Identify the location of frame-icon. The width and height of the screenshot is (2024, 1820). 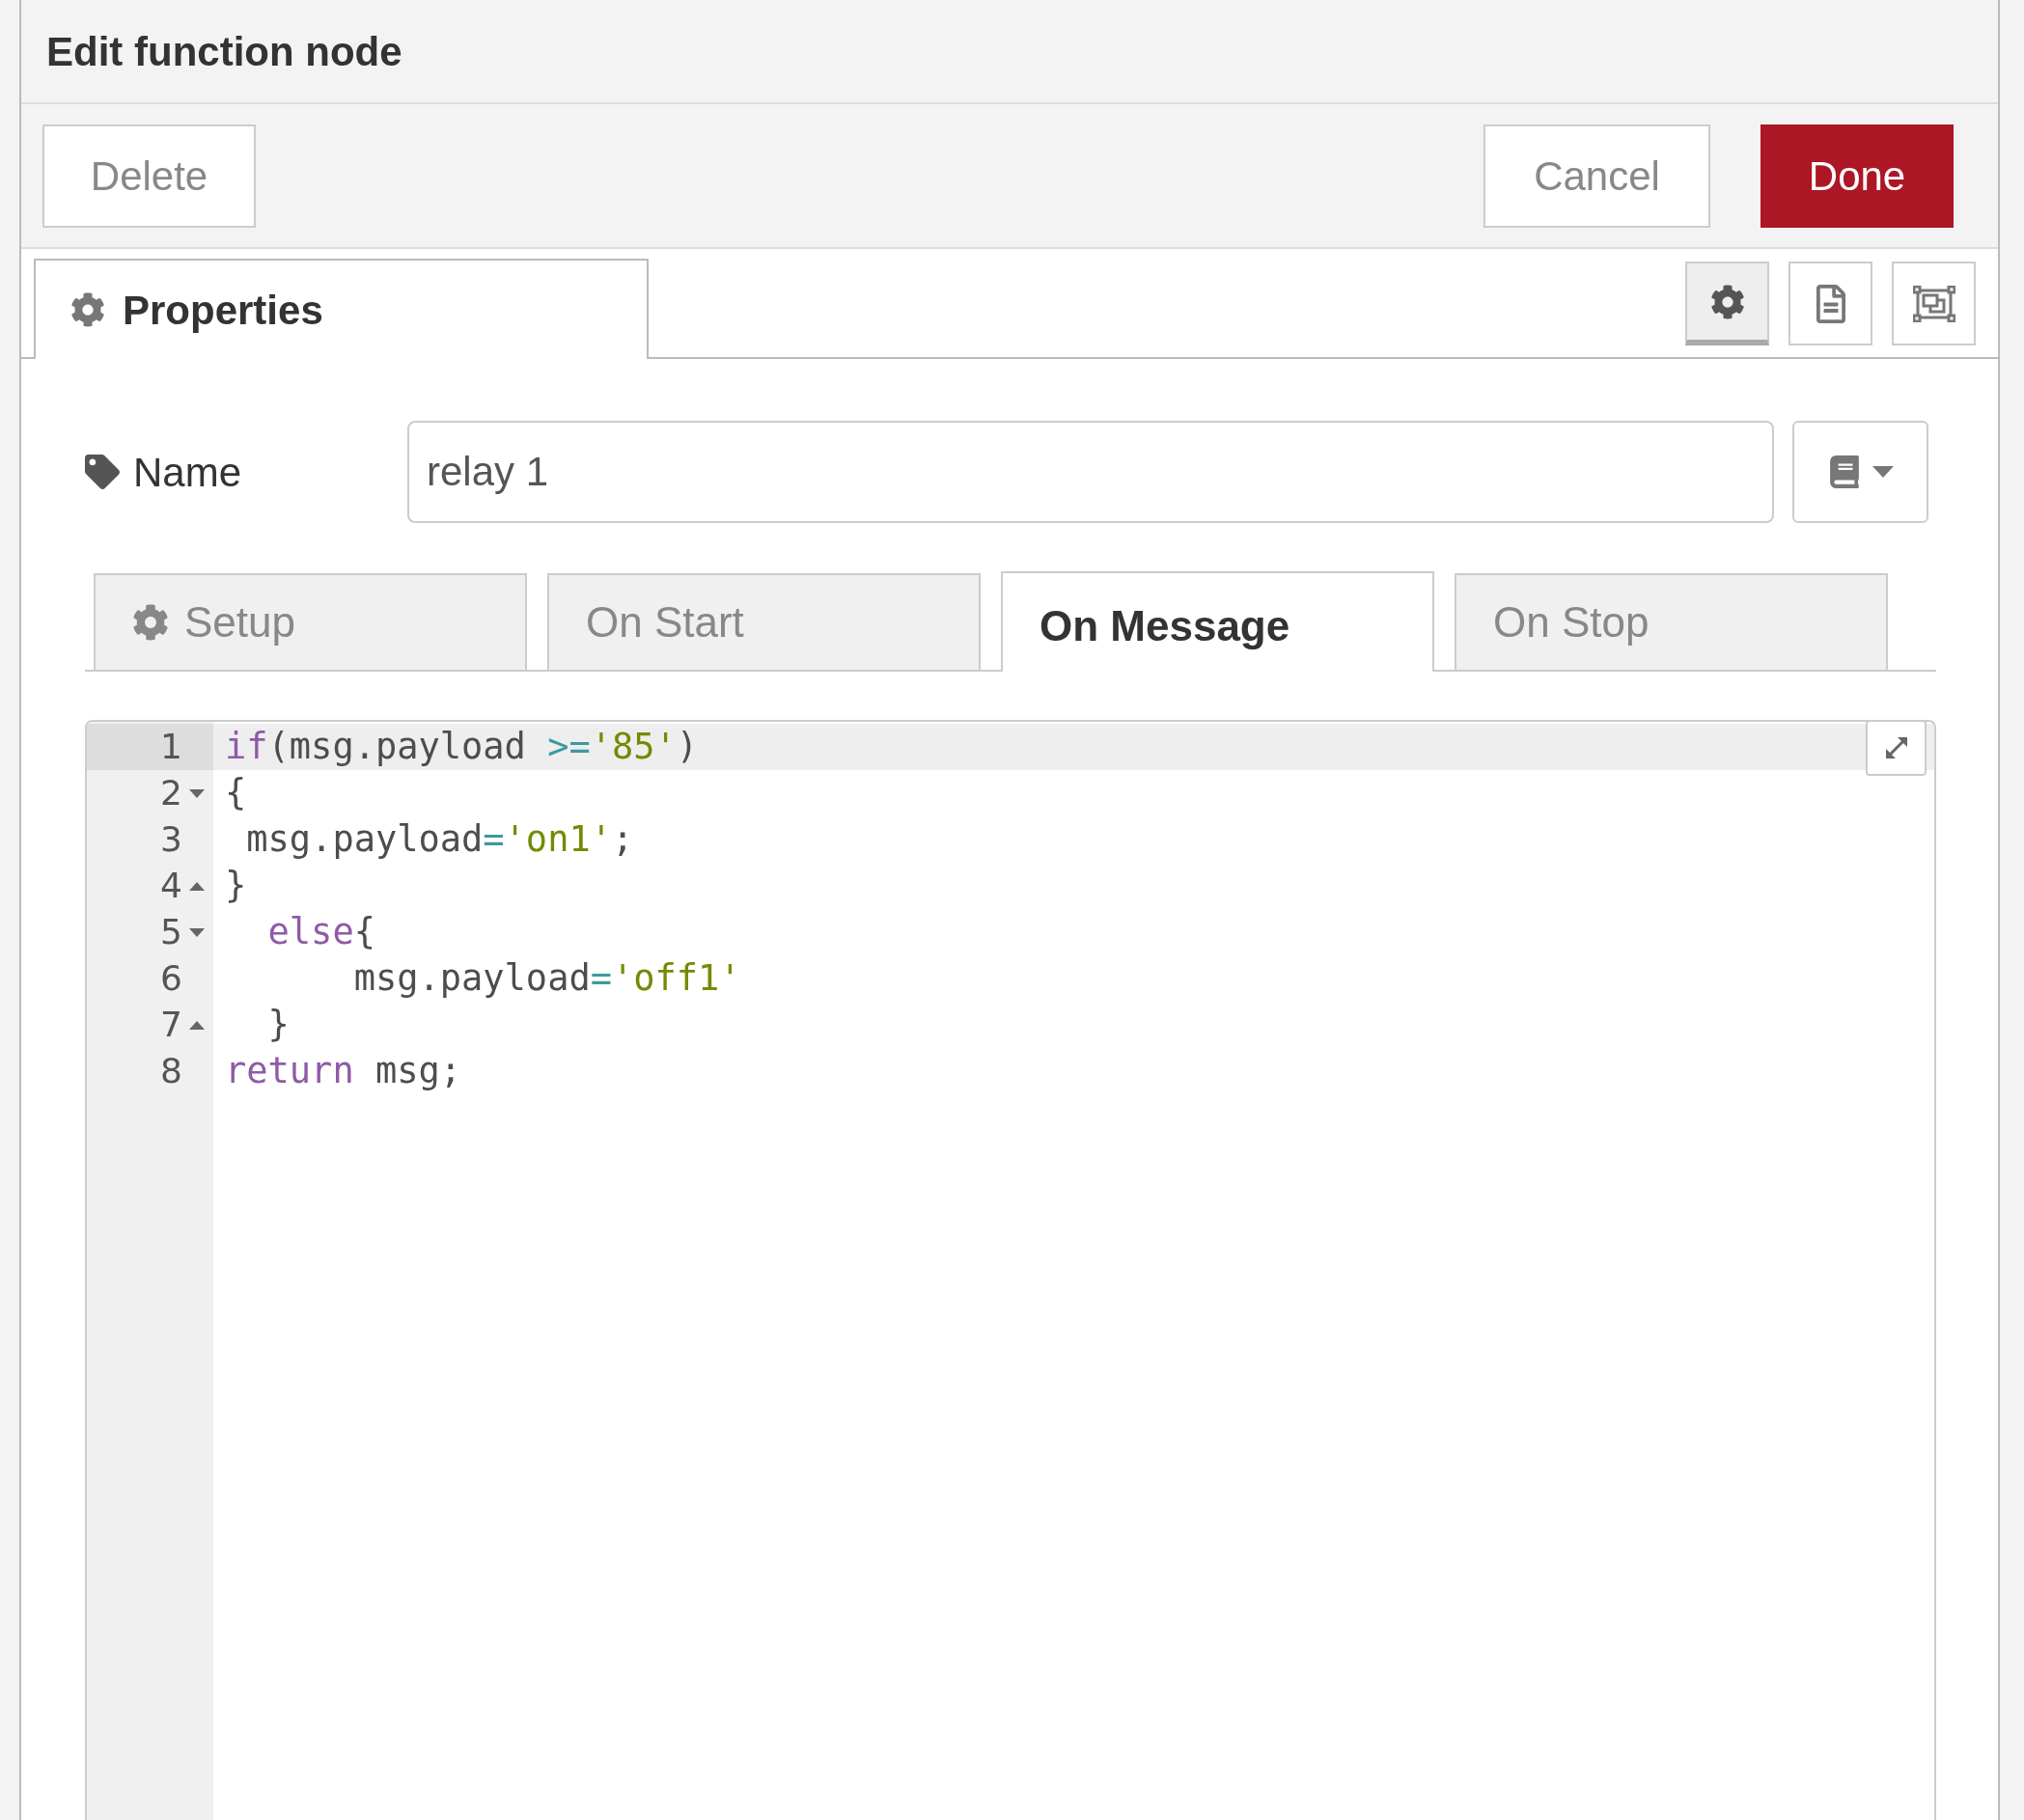
(1934, 303).